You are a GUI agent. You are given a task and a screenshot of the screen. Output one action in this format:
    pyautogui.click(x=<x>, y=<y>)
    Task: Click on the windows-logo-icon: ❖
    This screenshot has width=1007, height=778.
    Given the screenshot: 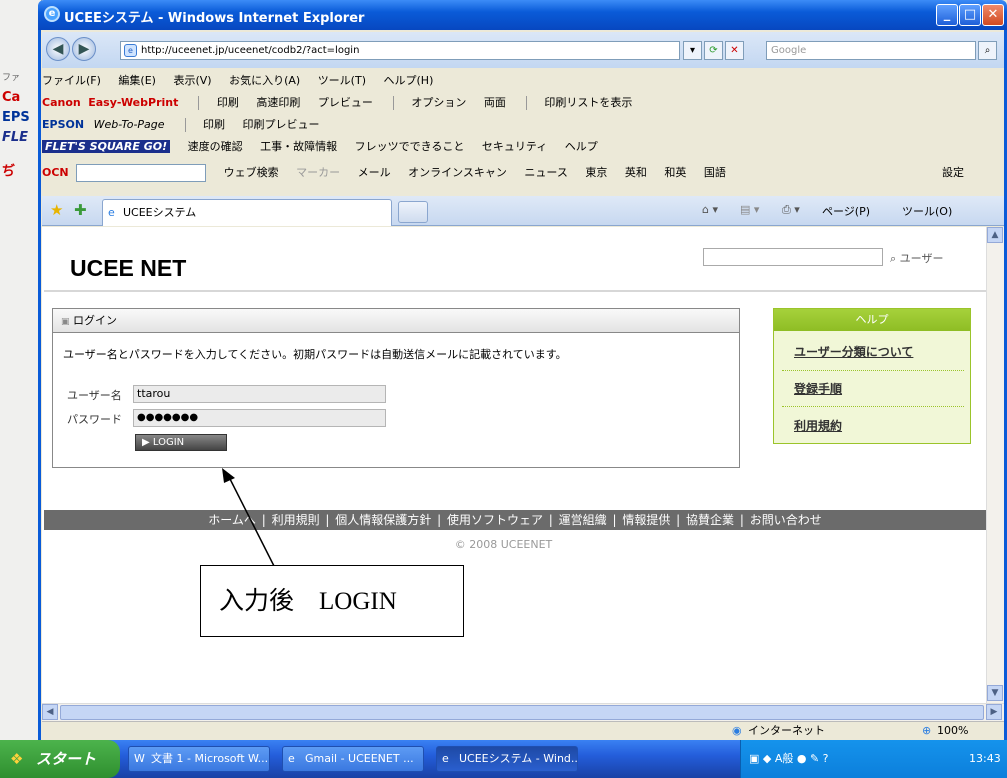 What is the action you would take?
    pyautogui.click(x=17, y=759)
    